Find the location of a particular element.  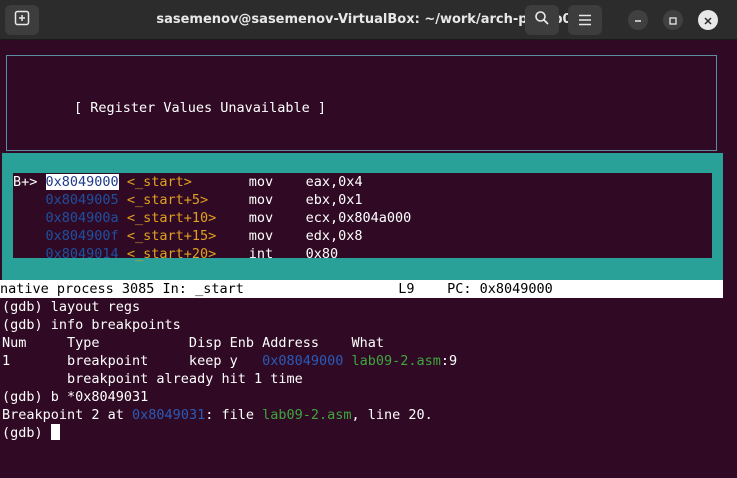

minimize-button is located at coordinates (638, 20).